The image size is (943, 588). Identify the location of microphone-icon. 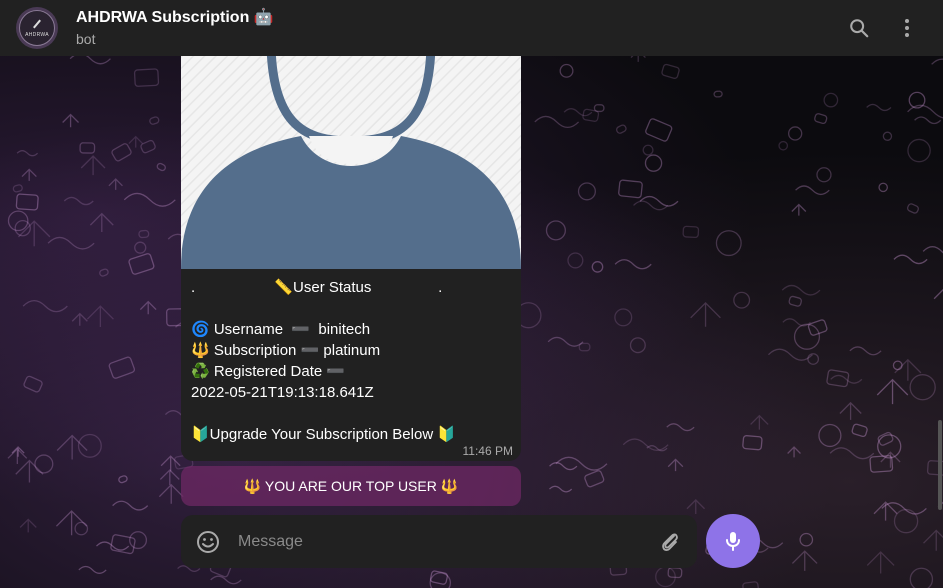
(733, 541).